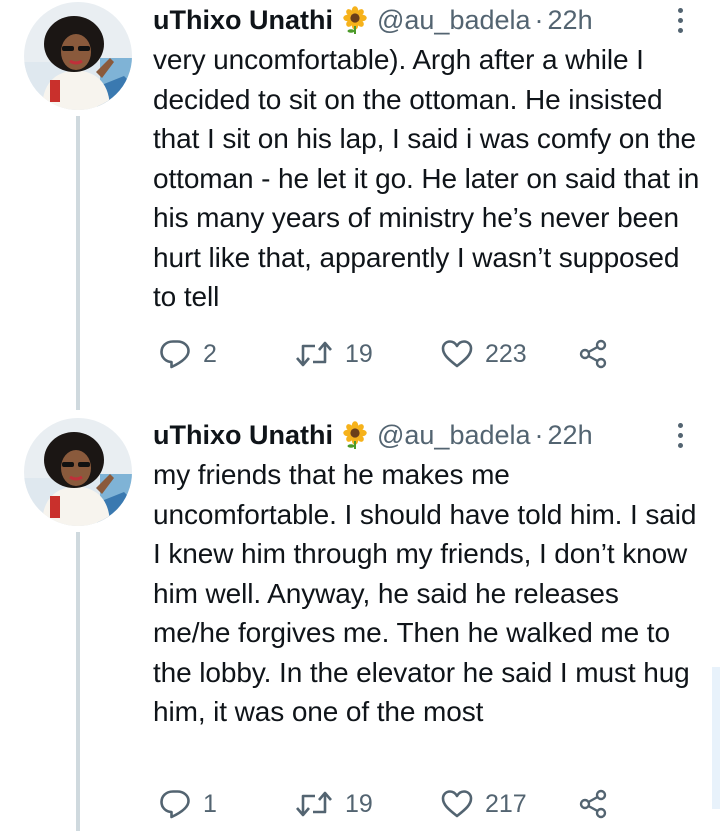 This screenshot has height=831, width=720. I want to click on reply-button: 2, so click(188, 354).